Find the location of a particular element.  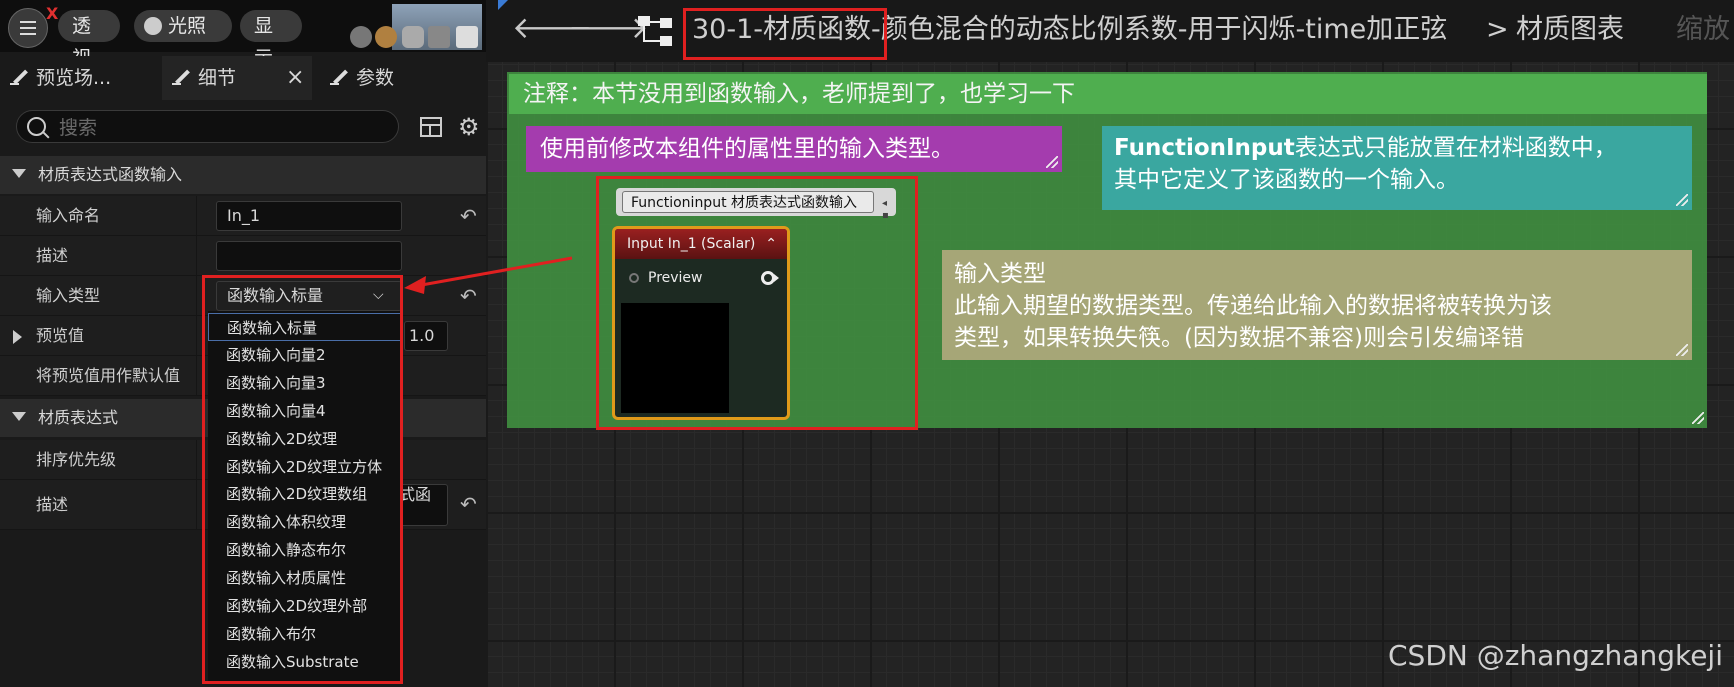

lit-label: 光照 is located at coordinates (187, 26).